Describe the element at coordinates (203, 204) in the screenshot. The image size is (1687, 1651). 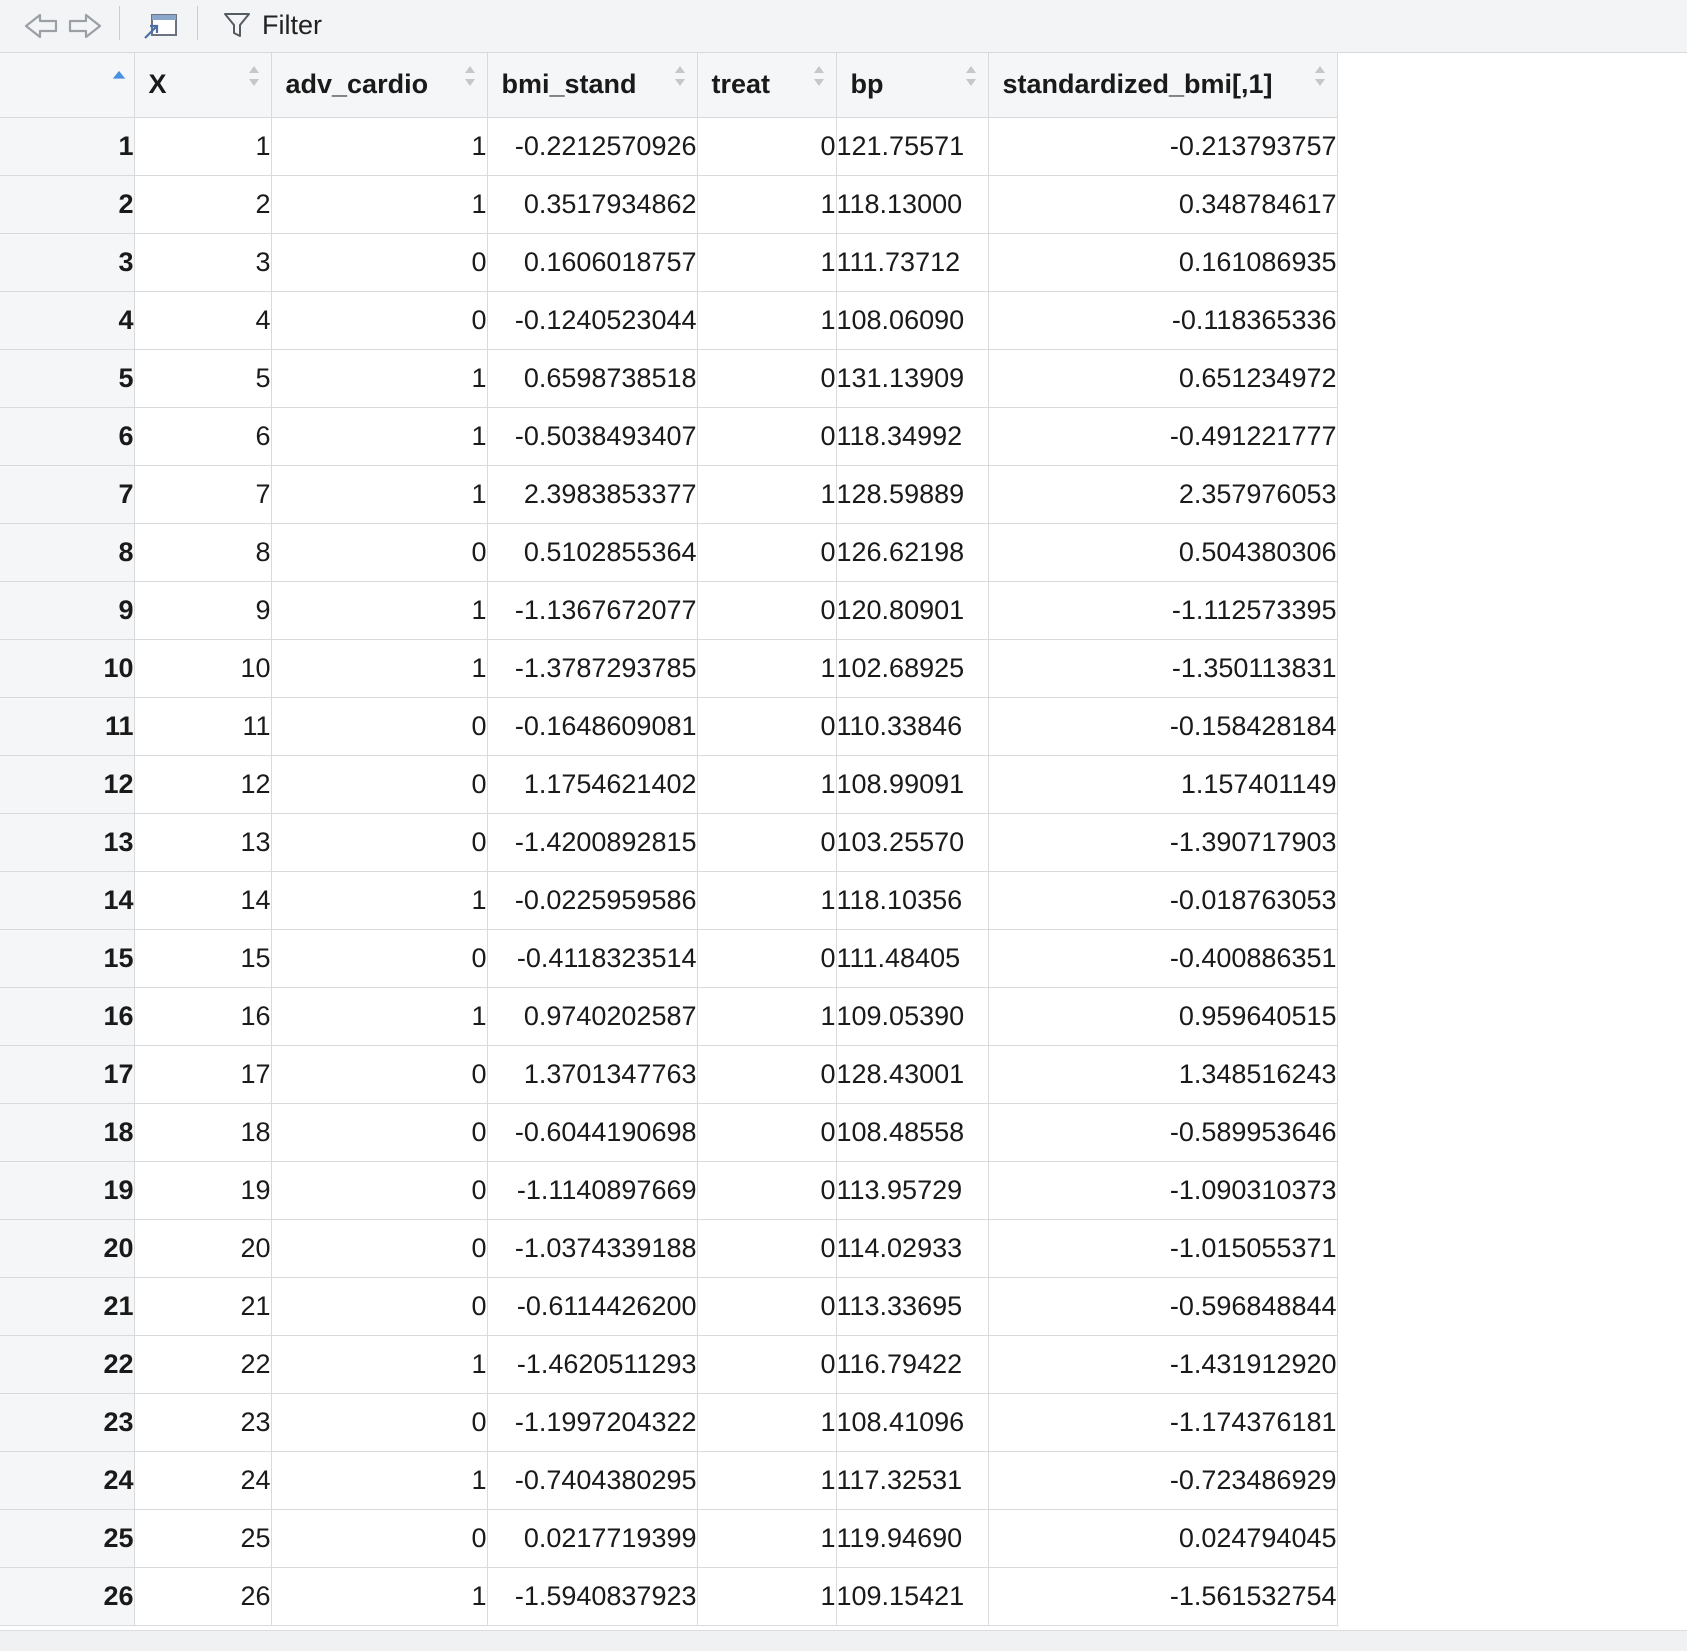
I see `table-cell: 2` at that location.